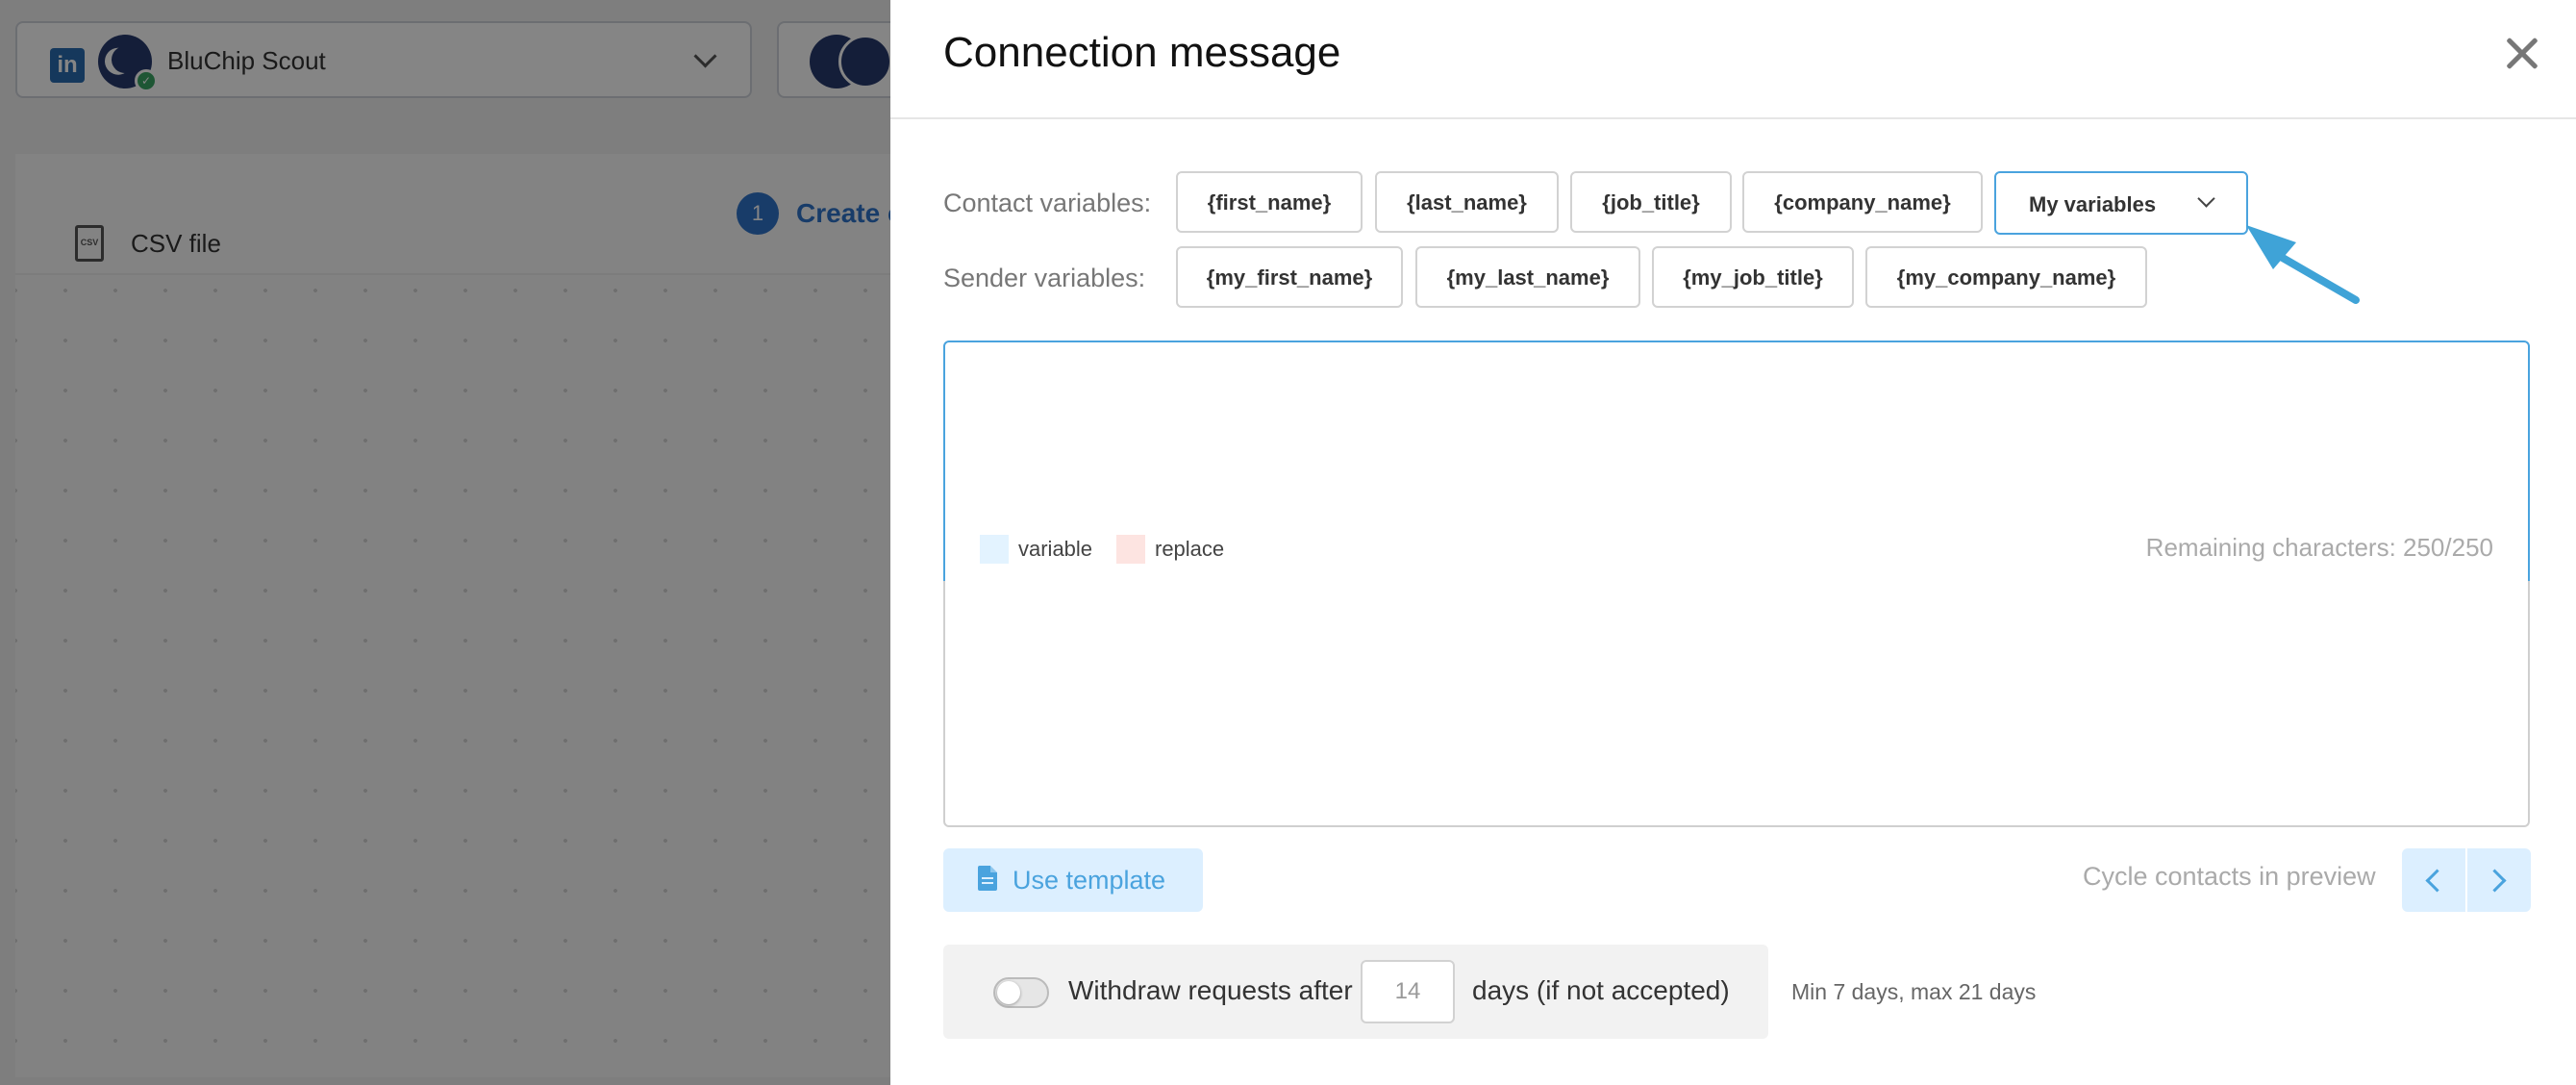 The width and height of the screenshot is (2576, 1085). What do you see at coordinates (2319, 547) in the screenshot?
I see `remaining-characters: Remaining characters: 250/250` at bounding box center [2319, 547].